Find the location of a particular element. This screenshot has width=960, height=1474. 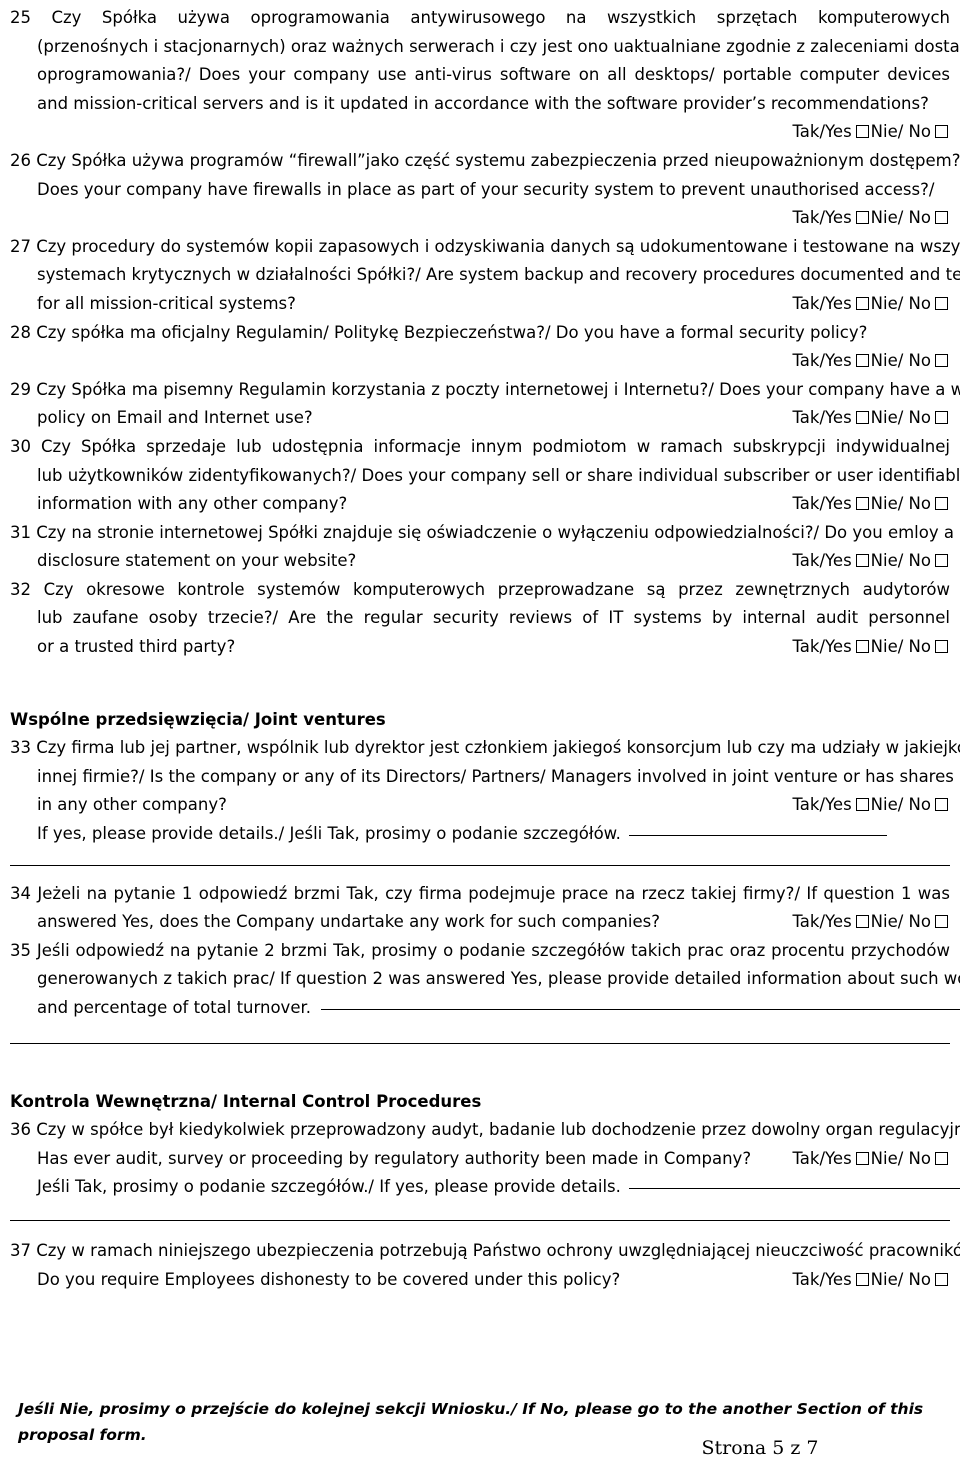

yes-label-29: Tak/Yes is located at coordinates (822, 418).